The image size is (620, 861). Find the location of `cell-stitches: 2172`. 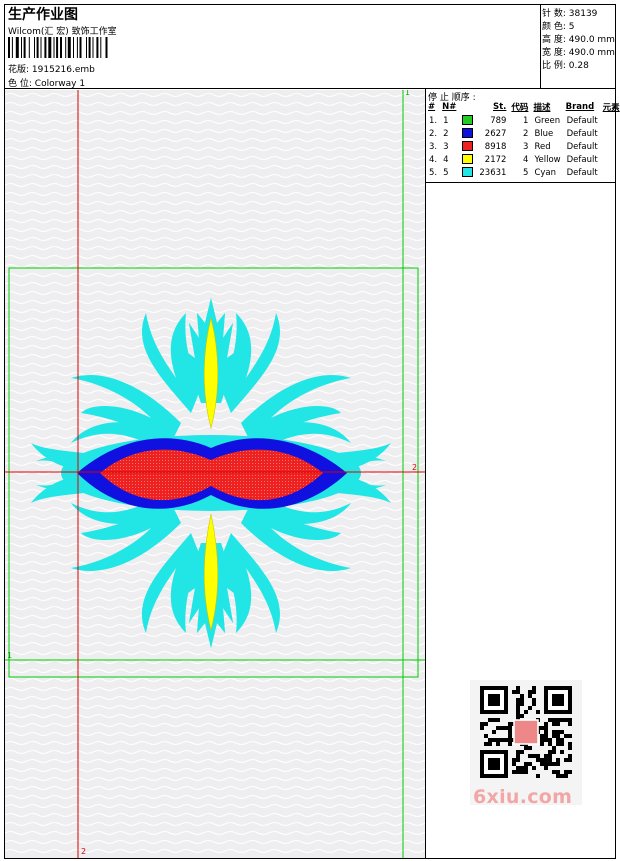

cell-stitches: 2172 is located at coordinates (495, 159).